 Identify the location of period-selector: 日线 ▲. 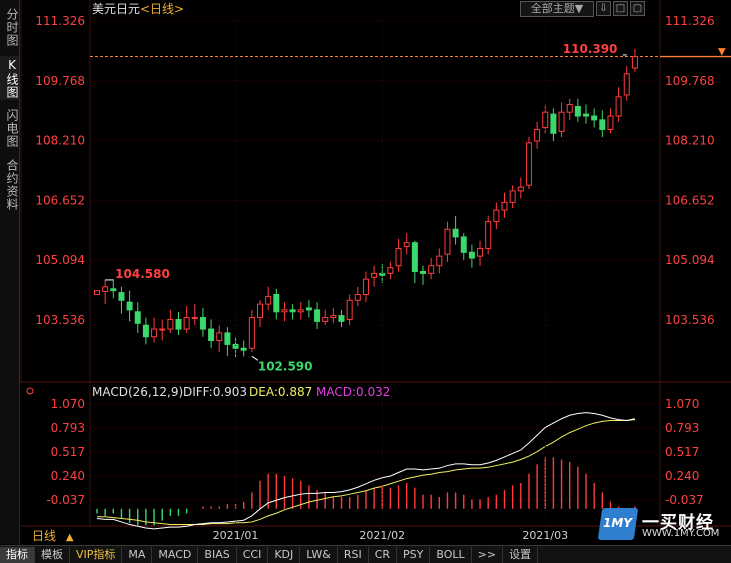
(61, 536).